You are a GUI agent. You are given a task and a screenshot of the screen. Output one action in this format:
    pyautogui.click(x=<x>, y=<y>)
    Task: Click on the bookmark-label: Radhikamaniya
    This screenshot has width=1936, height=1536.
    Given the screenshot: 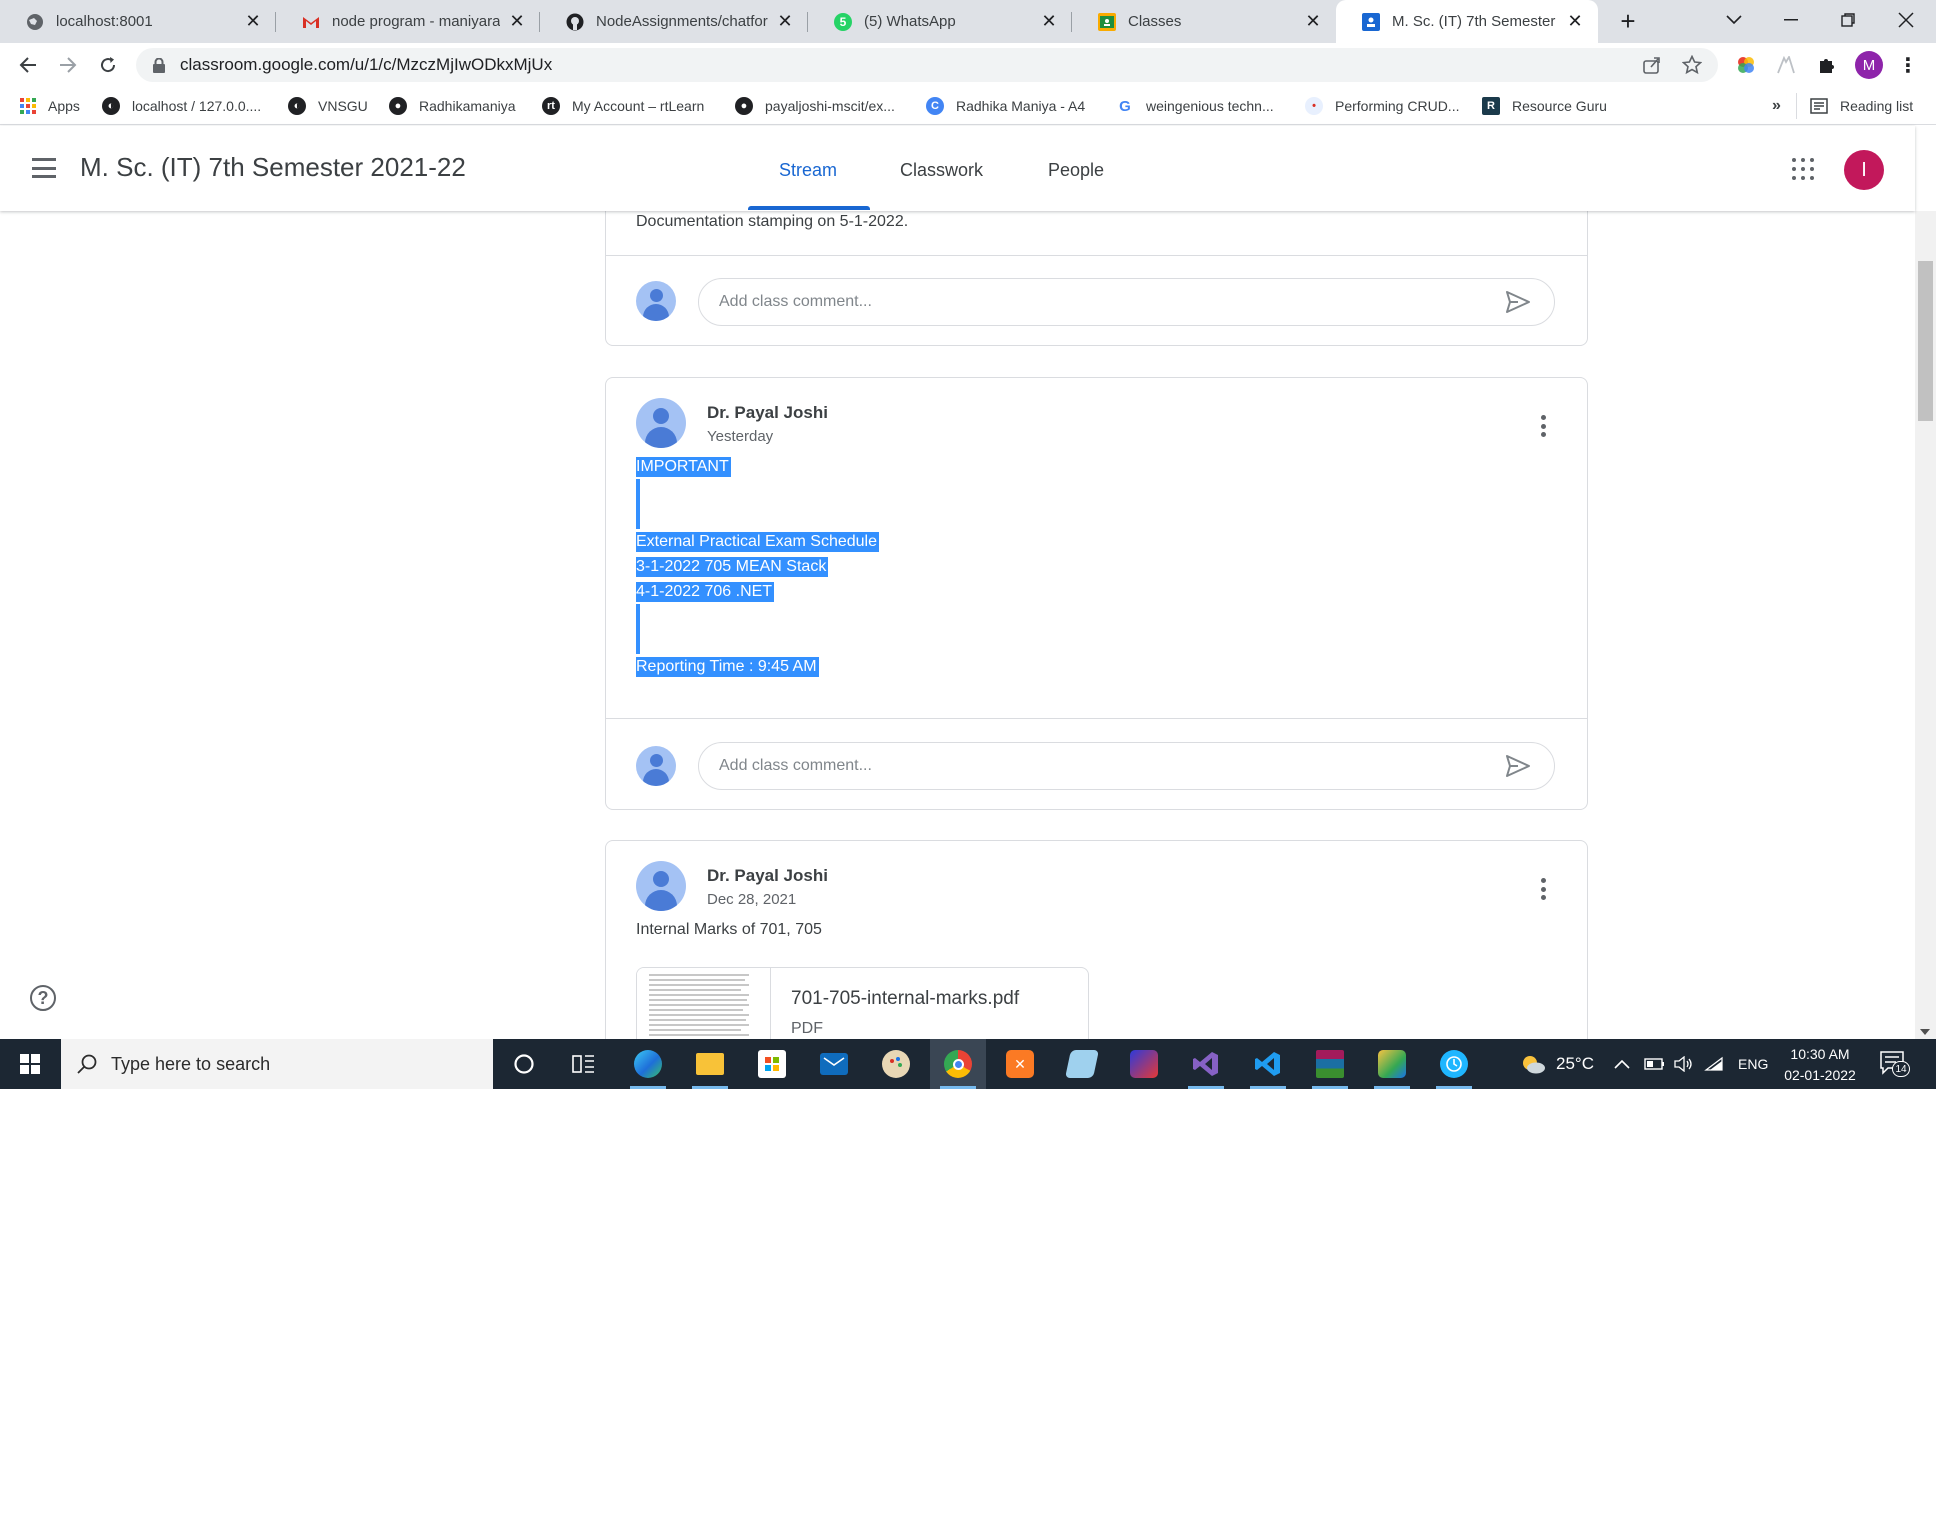 What is the action you would take?
    pyautogui.click(x=467, y=106)
    